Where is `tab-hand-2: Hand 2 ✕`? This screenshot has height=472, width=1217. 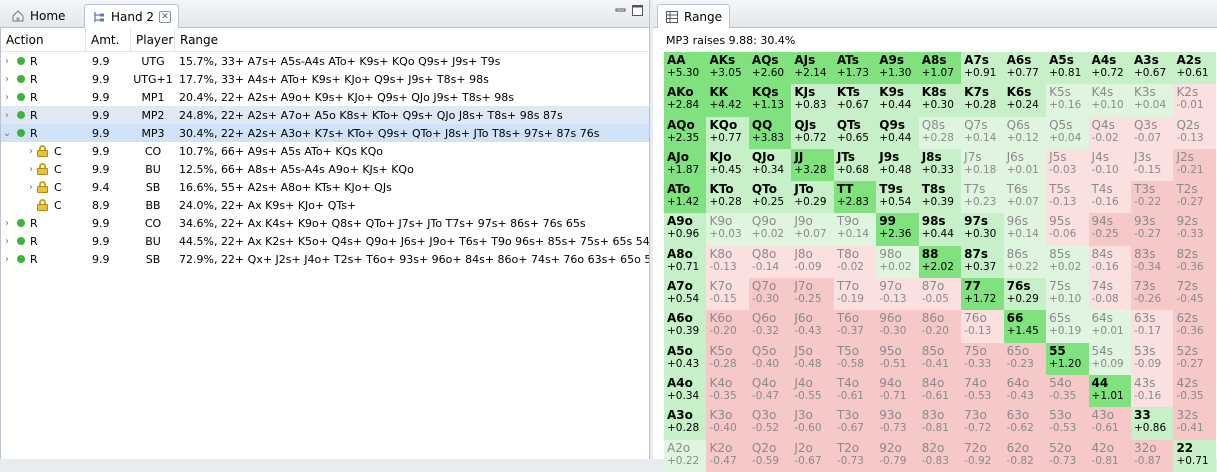
tab-hand-2: Hand 2 ✕ is located at coordinates (132, 16).